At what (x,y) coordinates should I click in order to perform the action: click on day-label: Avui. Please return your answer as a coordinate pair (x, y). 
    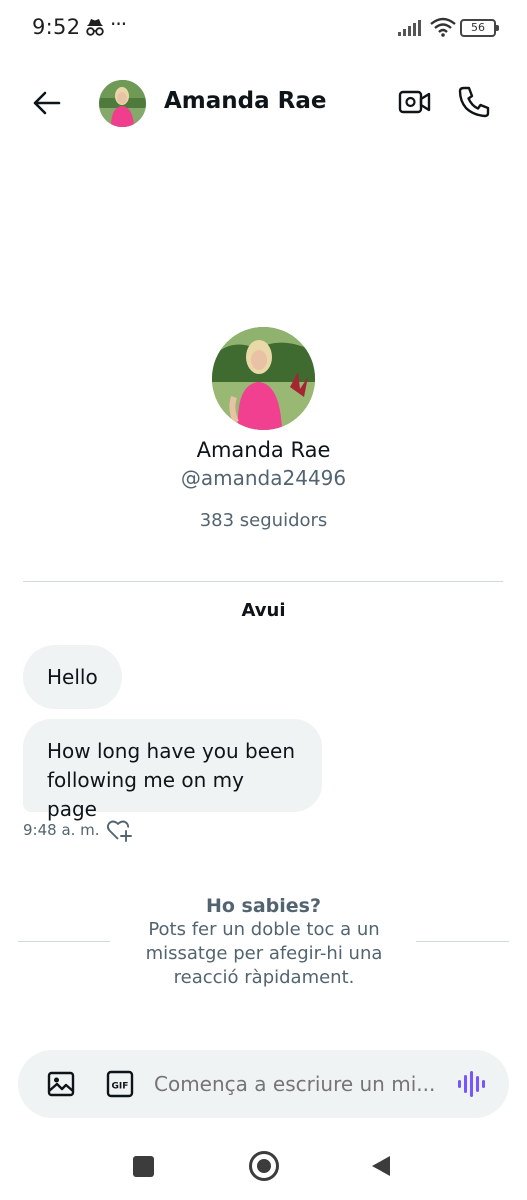
    Looking at the image, I should click on (263, 610).